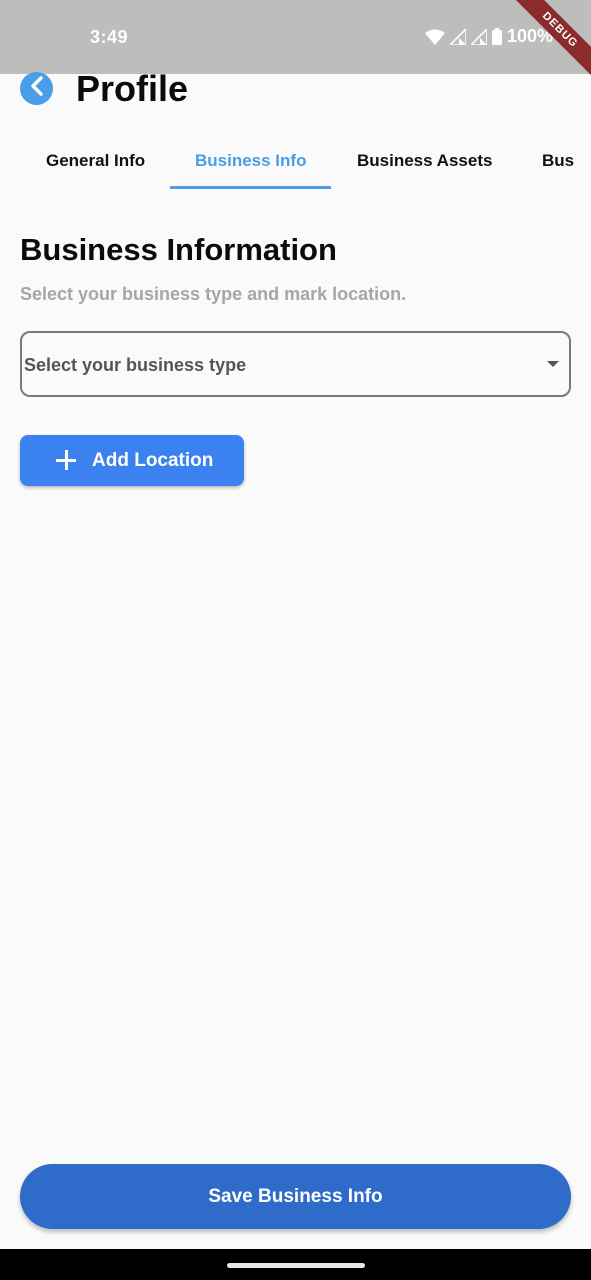 The height and width of the screenshot is (1280, 591). I want to click on battery-icon, so click(496, 36).